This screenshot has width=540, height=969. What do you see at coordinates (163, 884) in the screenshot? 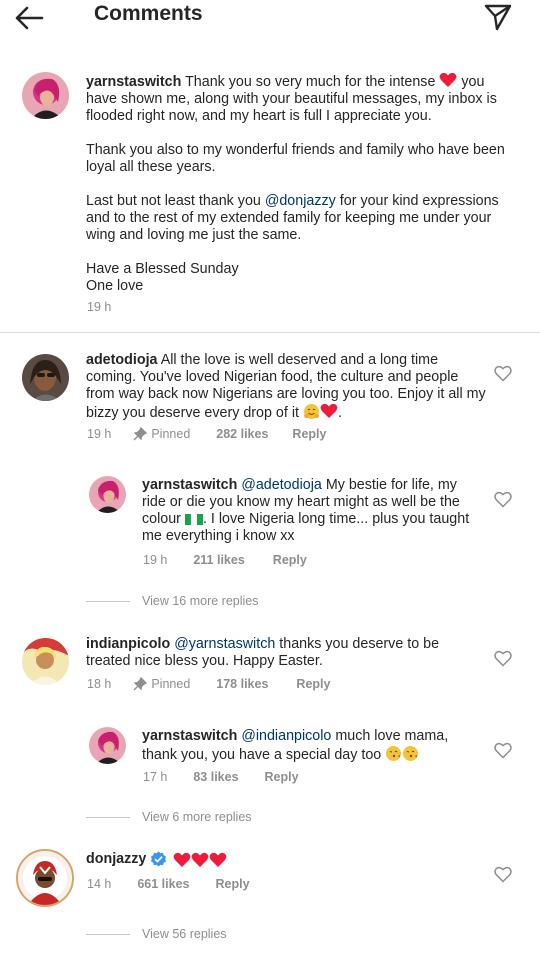
I see `likes-count: 661 likes` at bounding box center [163, 884].